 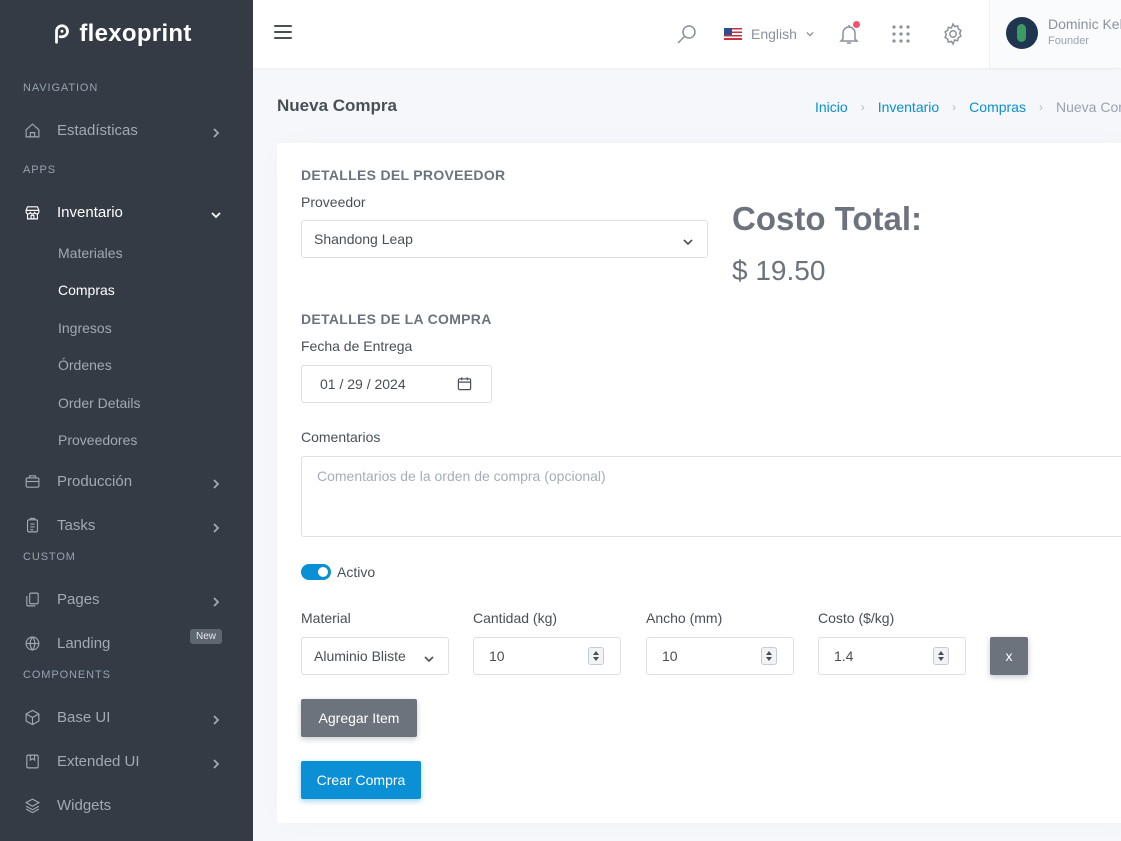 What do you see at coordinates (32, 212) in the screenshot?
I see `store-icon` at bounding box center [32, 212].